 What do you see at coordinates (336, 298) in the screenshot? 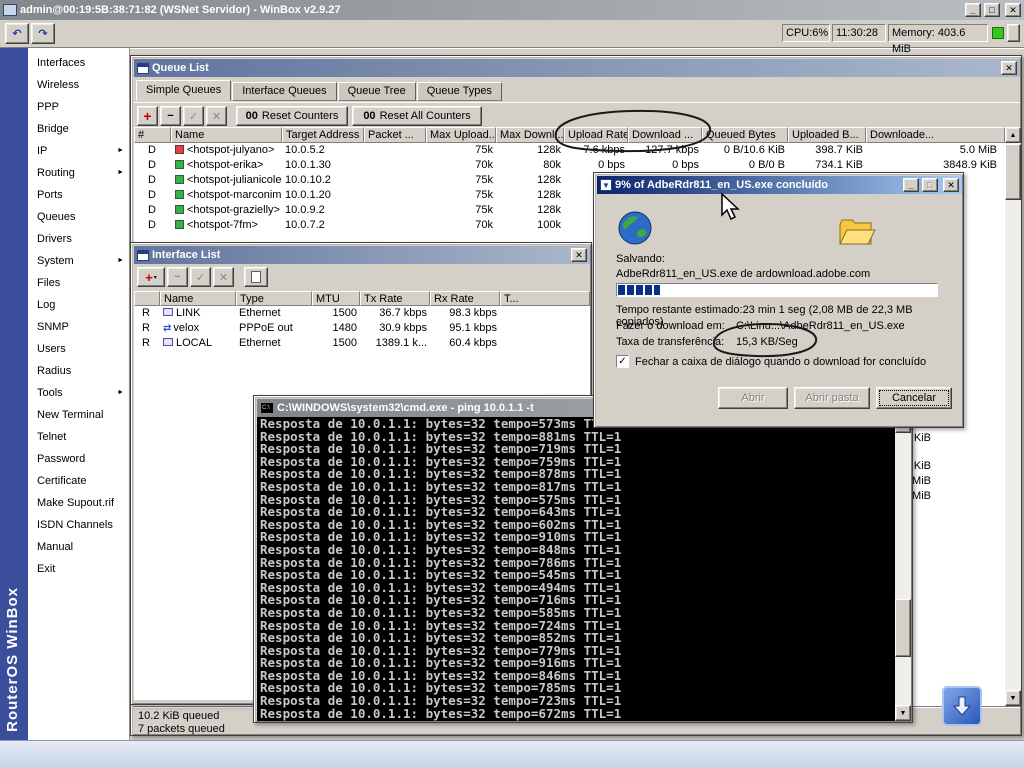
I see `column-header-mtu: MTU` at bounding box center [336, 298].